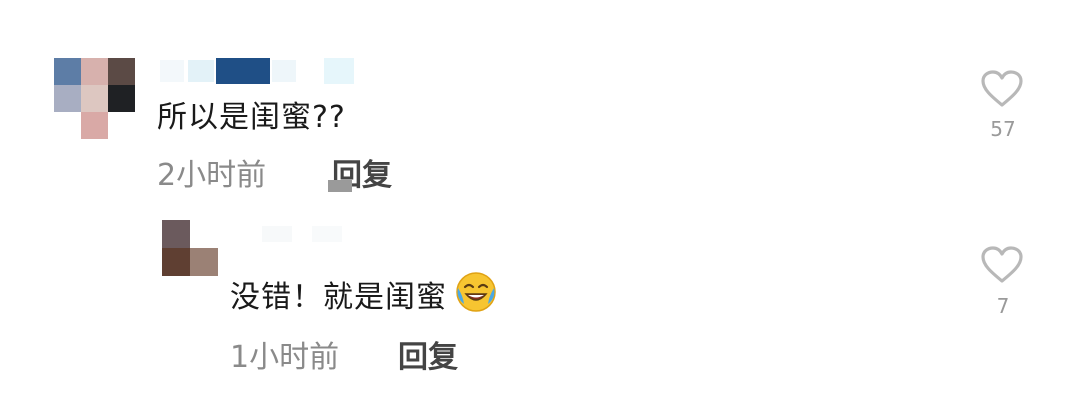 This screenshot has height=404, width=1080. I want to click on reply-timestamp: 1小时前, so click(285, 357).